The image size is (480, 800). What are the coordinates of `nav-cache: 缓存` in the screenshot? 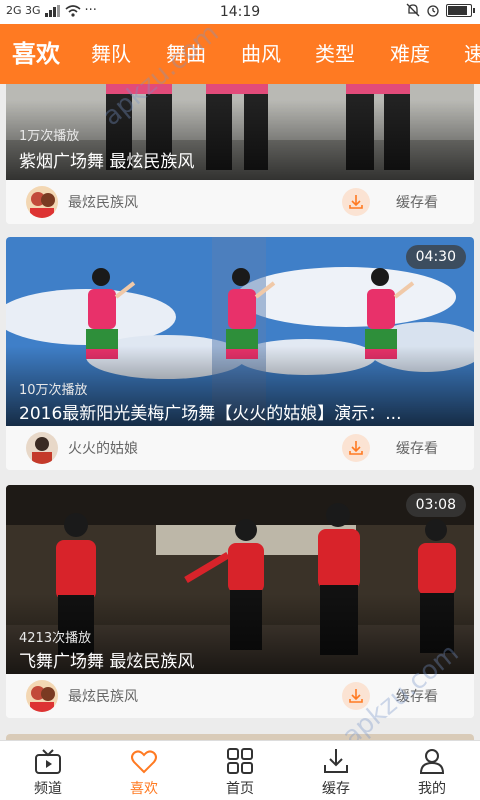 It's located at (336, 770).